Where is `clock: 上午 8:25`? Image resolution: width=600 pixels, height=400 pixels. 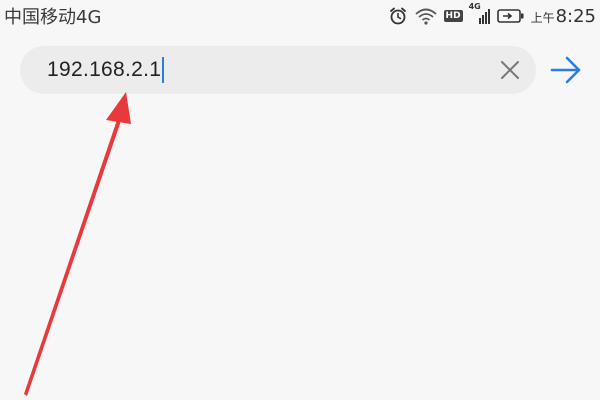 clock: 上午 8:25 is located at coordinates (563, 16).